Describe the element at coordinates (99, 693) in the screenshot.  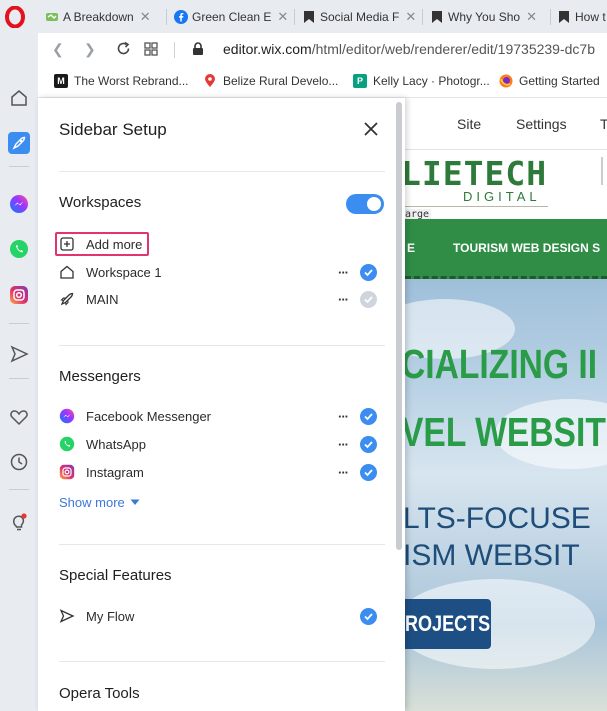
I see `opera-tools-heading: Opera Tools` at that location.